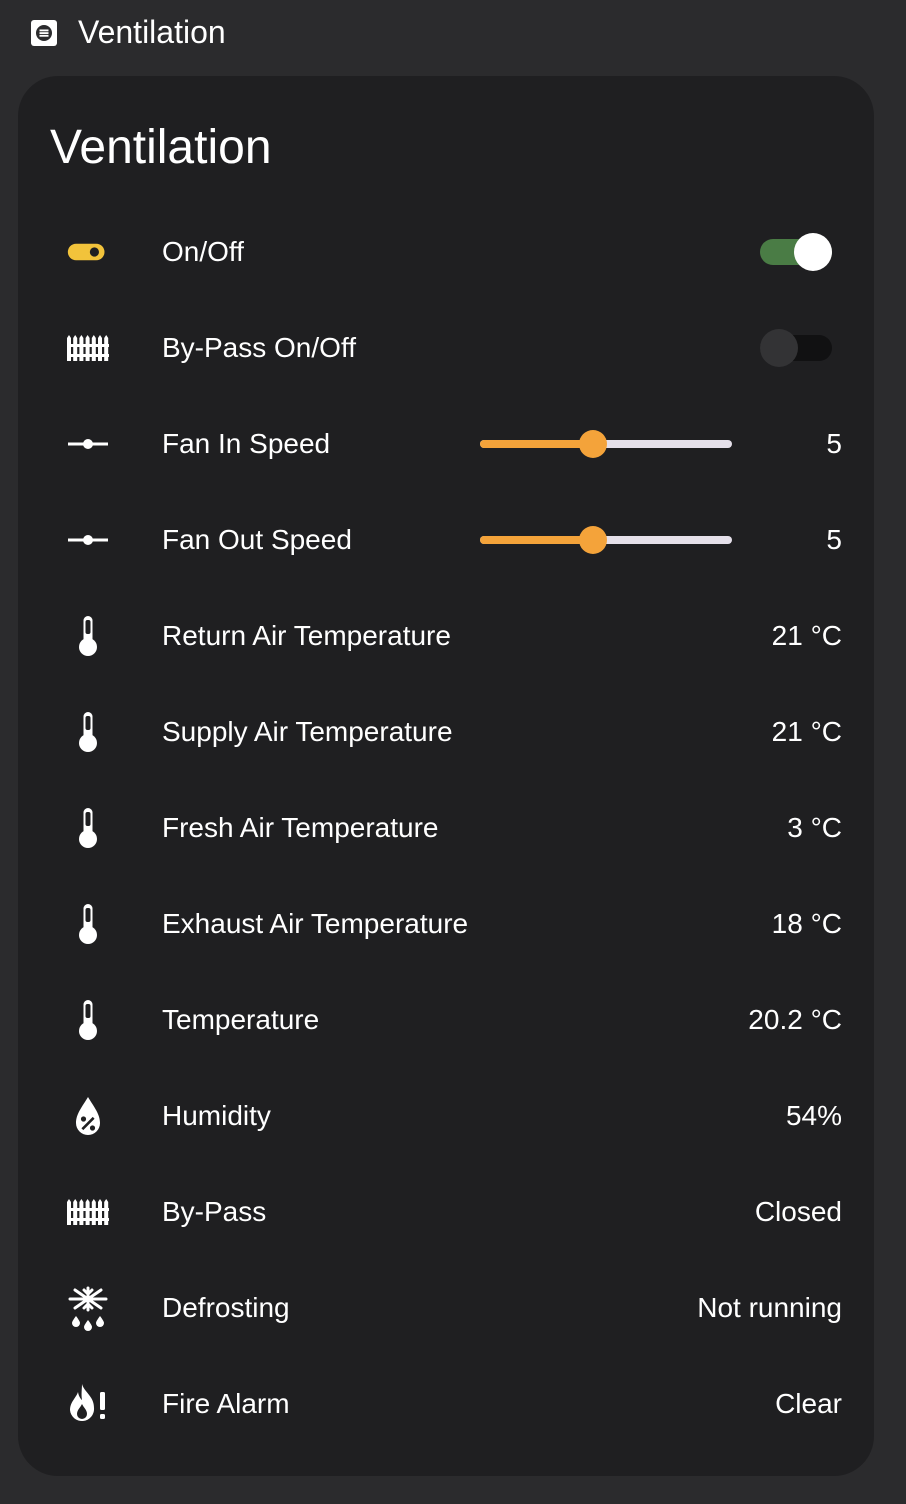 This screenshot has width=906, height=1504. I want to click on state-value: 18 °C, so click(806, 923).